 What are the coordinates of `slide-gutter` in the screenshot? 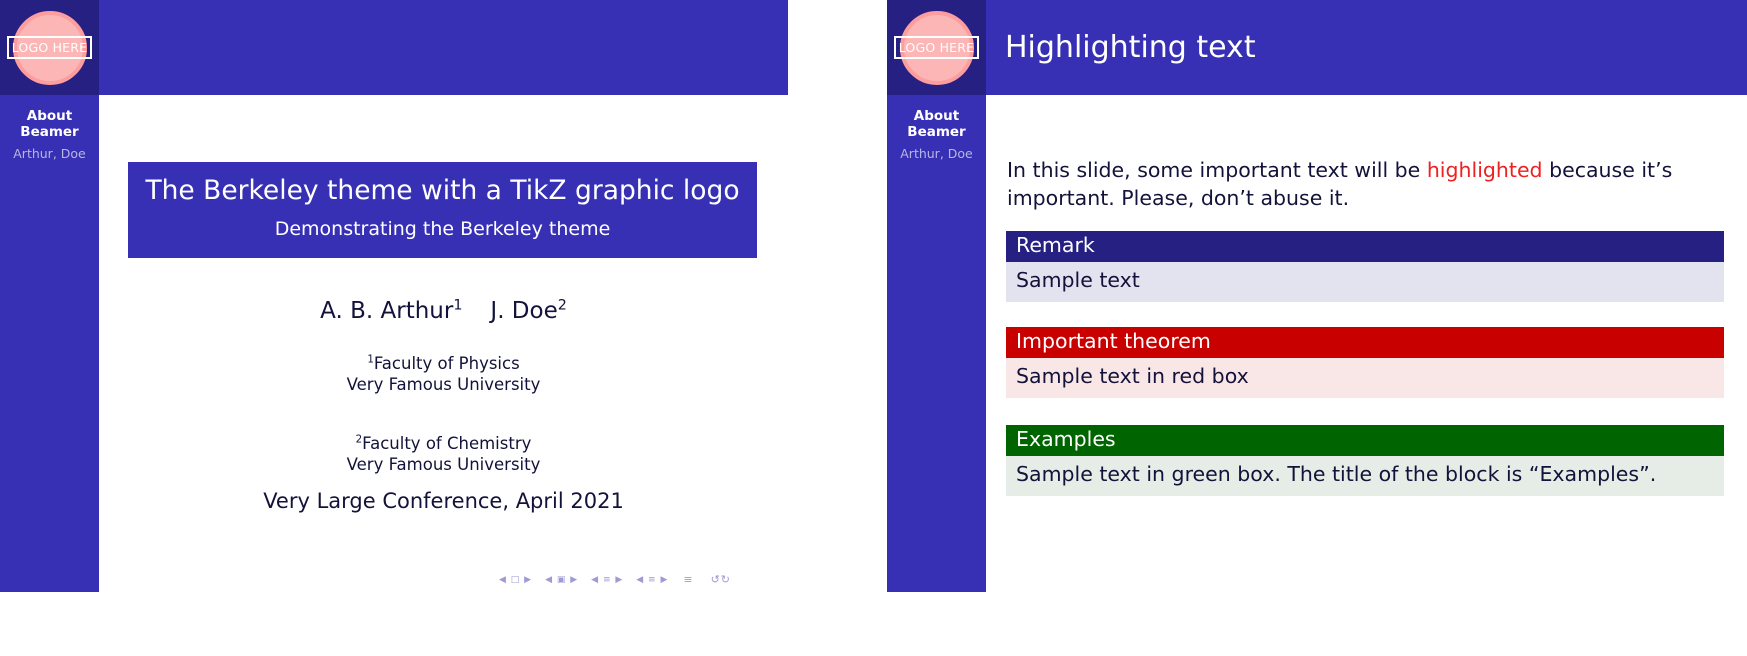 It's located at (837, 296).